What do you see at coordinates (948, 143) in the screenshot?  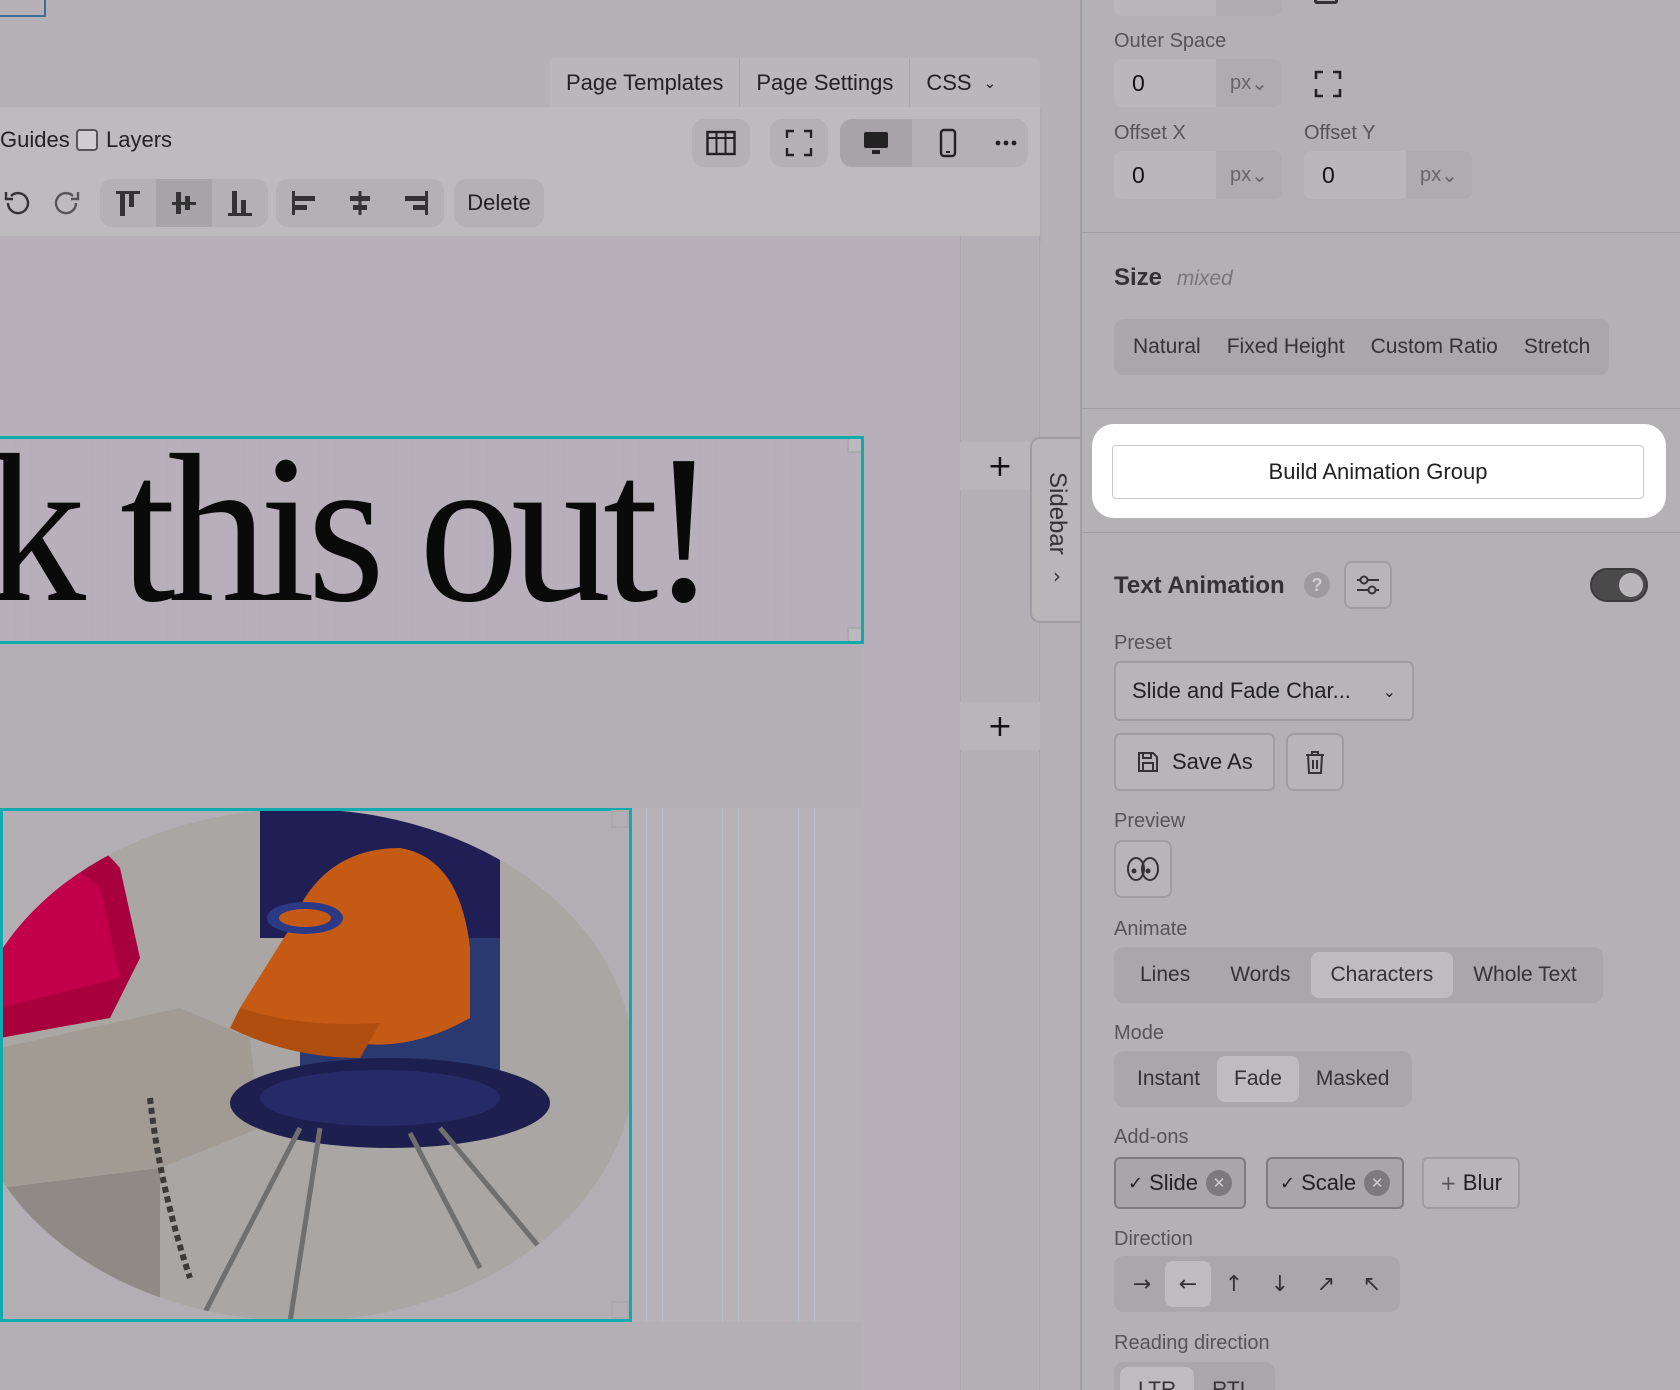 I see `mobile-view-button` at bounding box center [948, 143].